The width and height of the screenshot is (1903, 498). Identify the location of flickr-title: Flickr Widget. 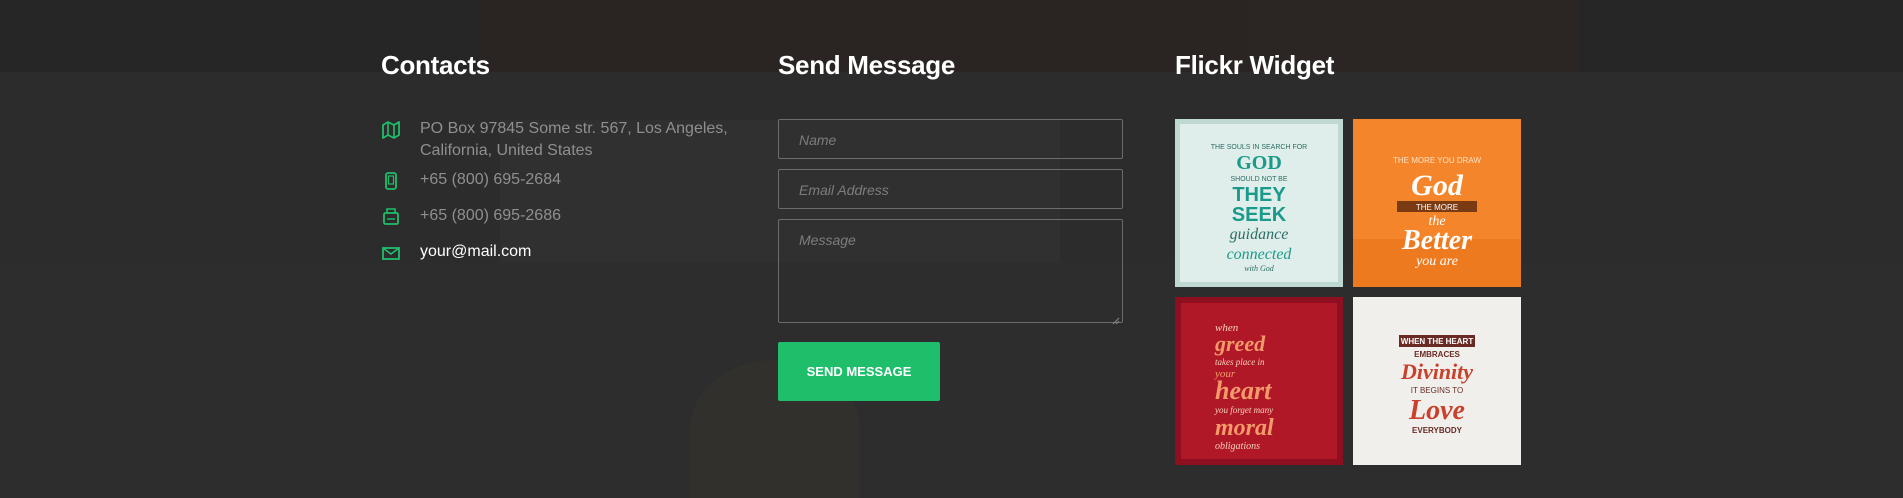
(1255, 65).